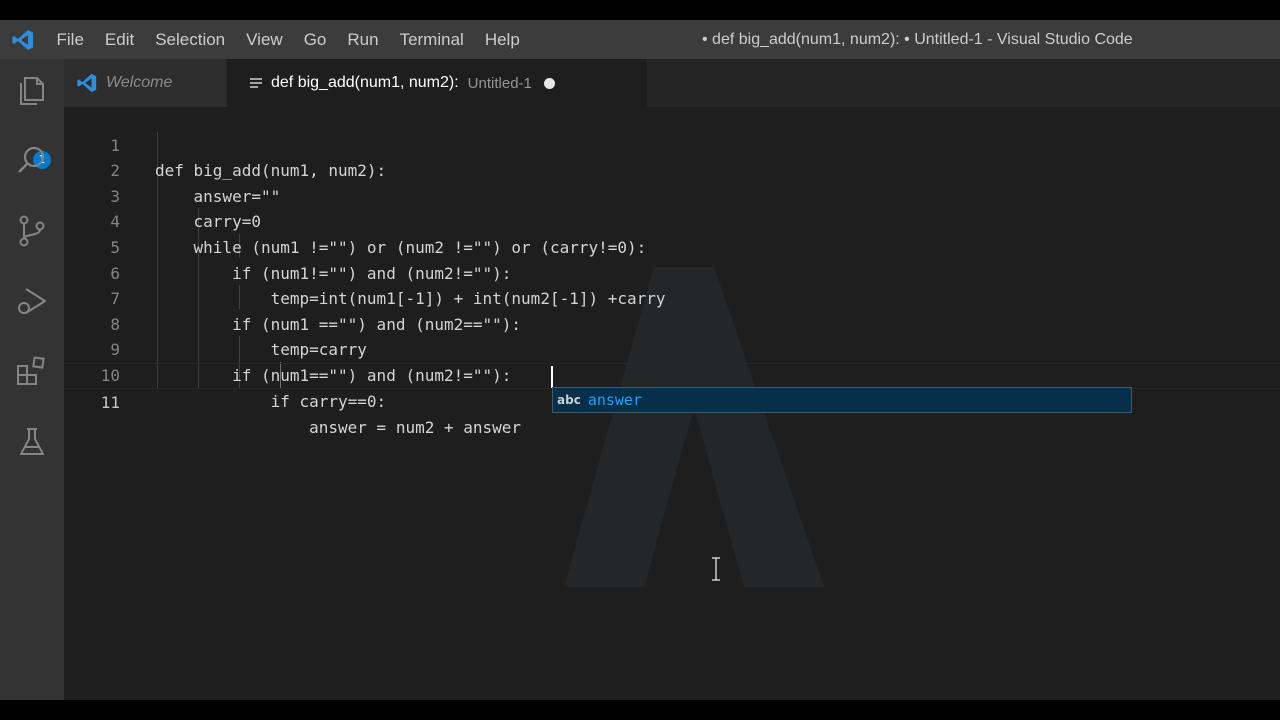 This screenshot has height=720, width=1280. What do you see at coordinates (672, 297) in the screenshot?
I see `code-line: 7 if (num1 =="") and (num2==""):` at bounding box center [672, 297].